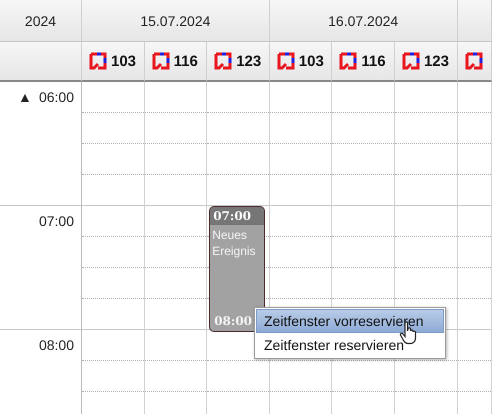  What do you see at coordinates (364, 21) in the screenshot?
I see `date-header: 16.07.2024` at bounding box center [364, 21].